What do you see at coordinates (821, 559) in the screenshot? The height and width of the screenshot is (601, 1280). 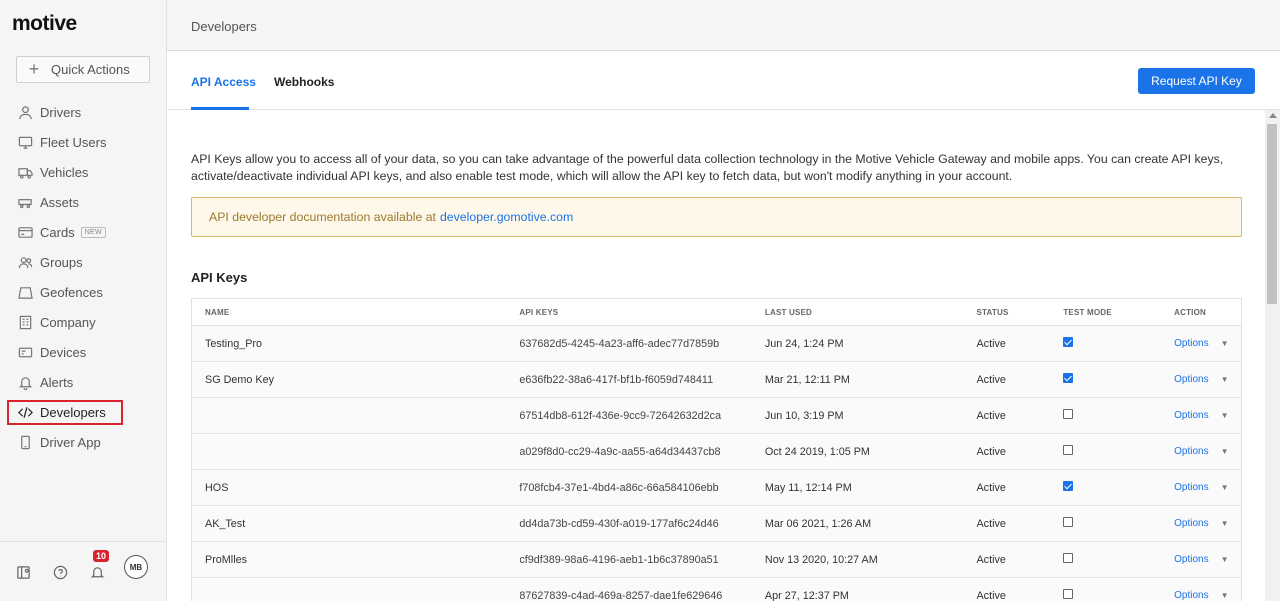 I see `last-used: Nov 13 2020, 10:27 AM` at bounding box center [821, 559].